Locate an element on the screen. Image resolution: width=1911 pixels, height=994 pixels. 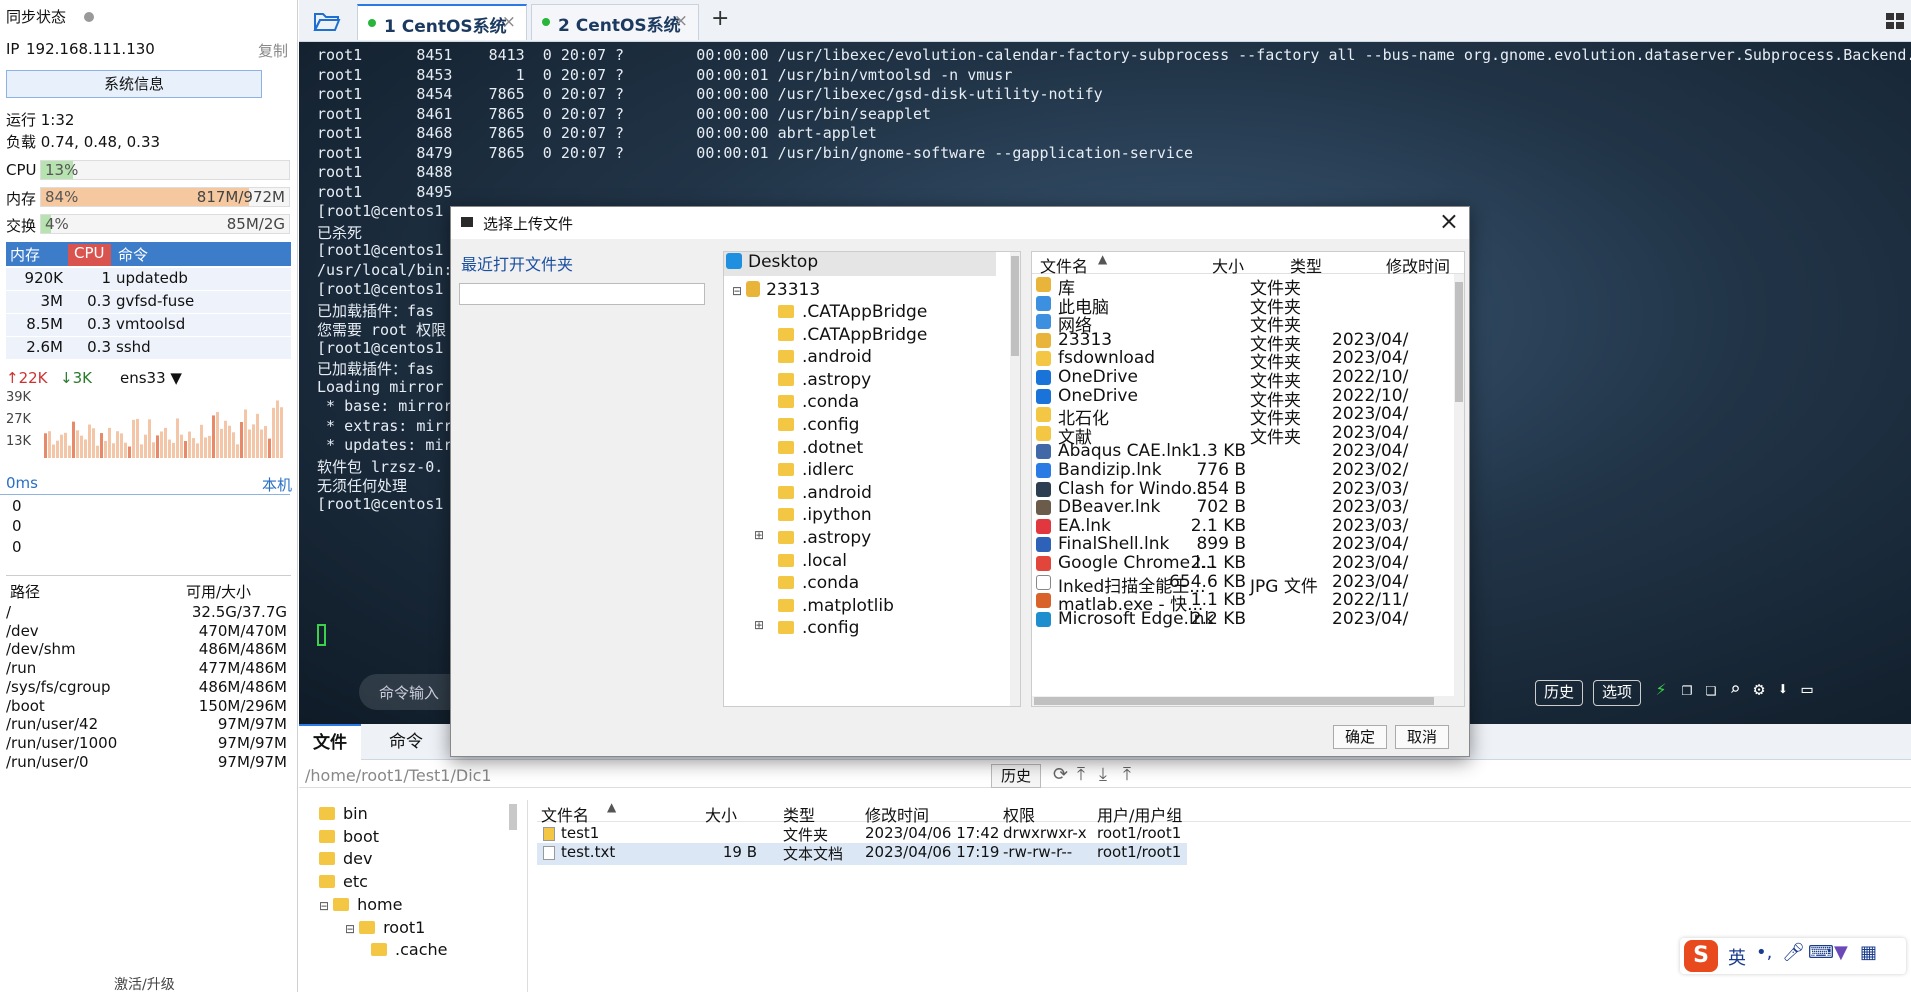
tree-item: .matplotlib is located at coordinates (829, 606).